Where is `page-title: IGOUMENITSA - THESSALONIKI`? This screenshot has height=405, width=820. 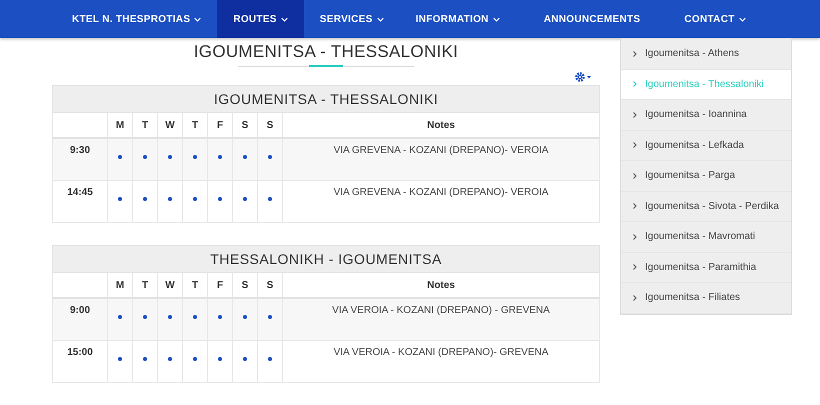
page-title: IGOUMENITSA - THESSALONIKI is located at coordinates (326, 52).